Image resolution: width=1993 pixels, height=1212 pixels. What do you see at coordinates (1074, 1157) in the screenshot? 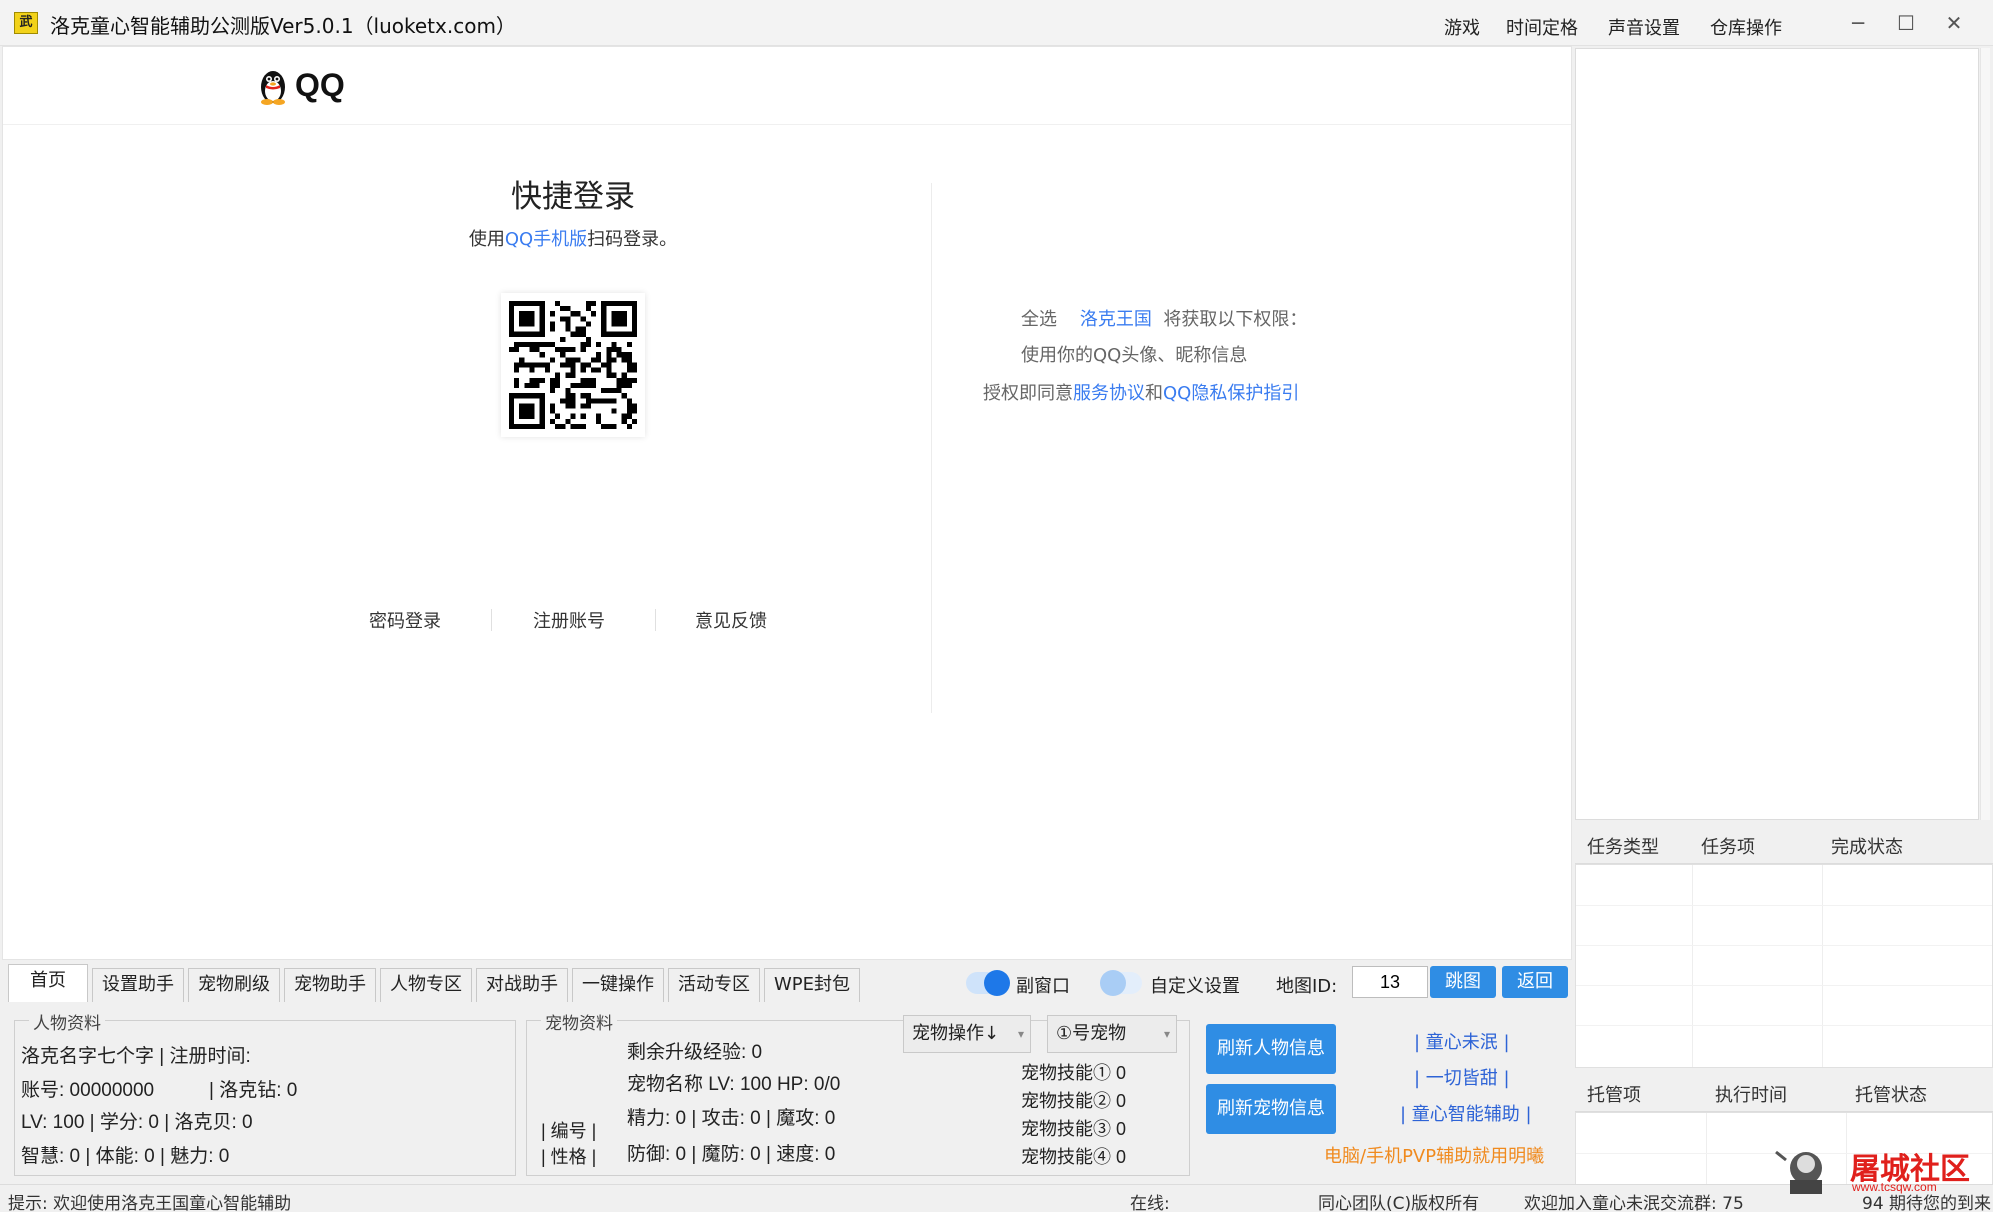
I see `pet-skill-4: 宠物技能④ 0` at bounding box center [1074, 1157].